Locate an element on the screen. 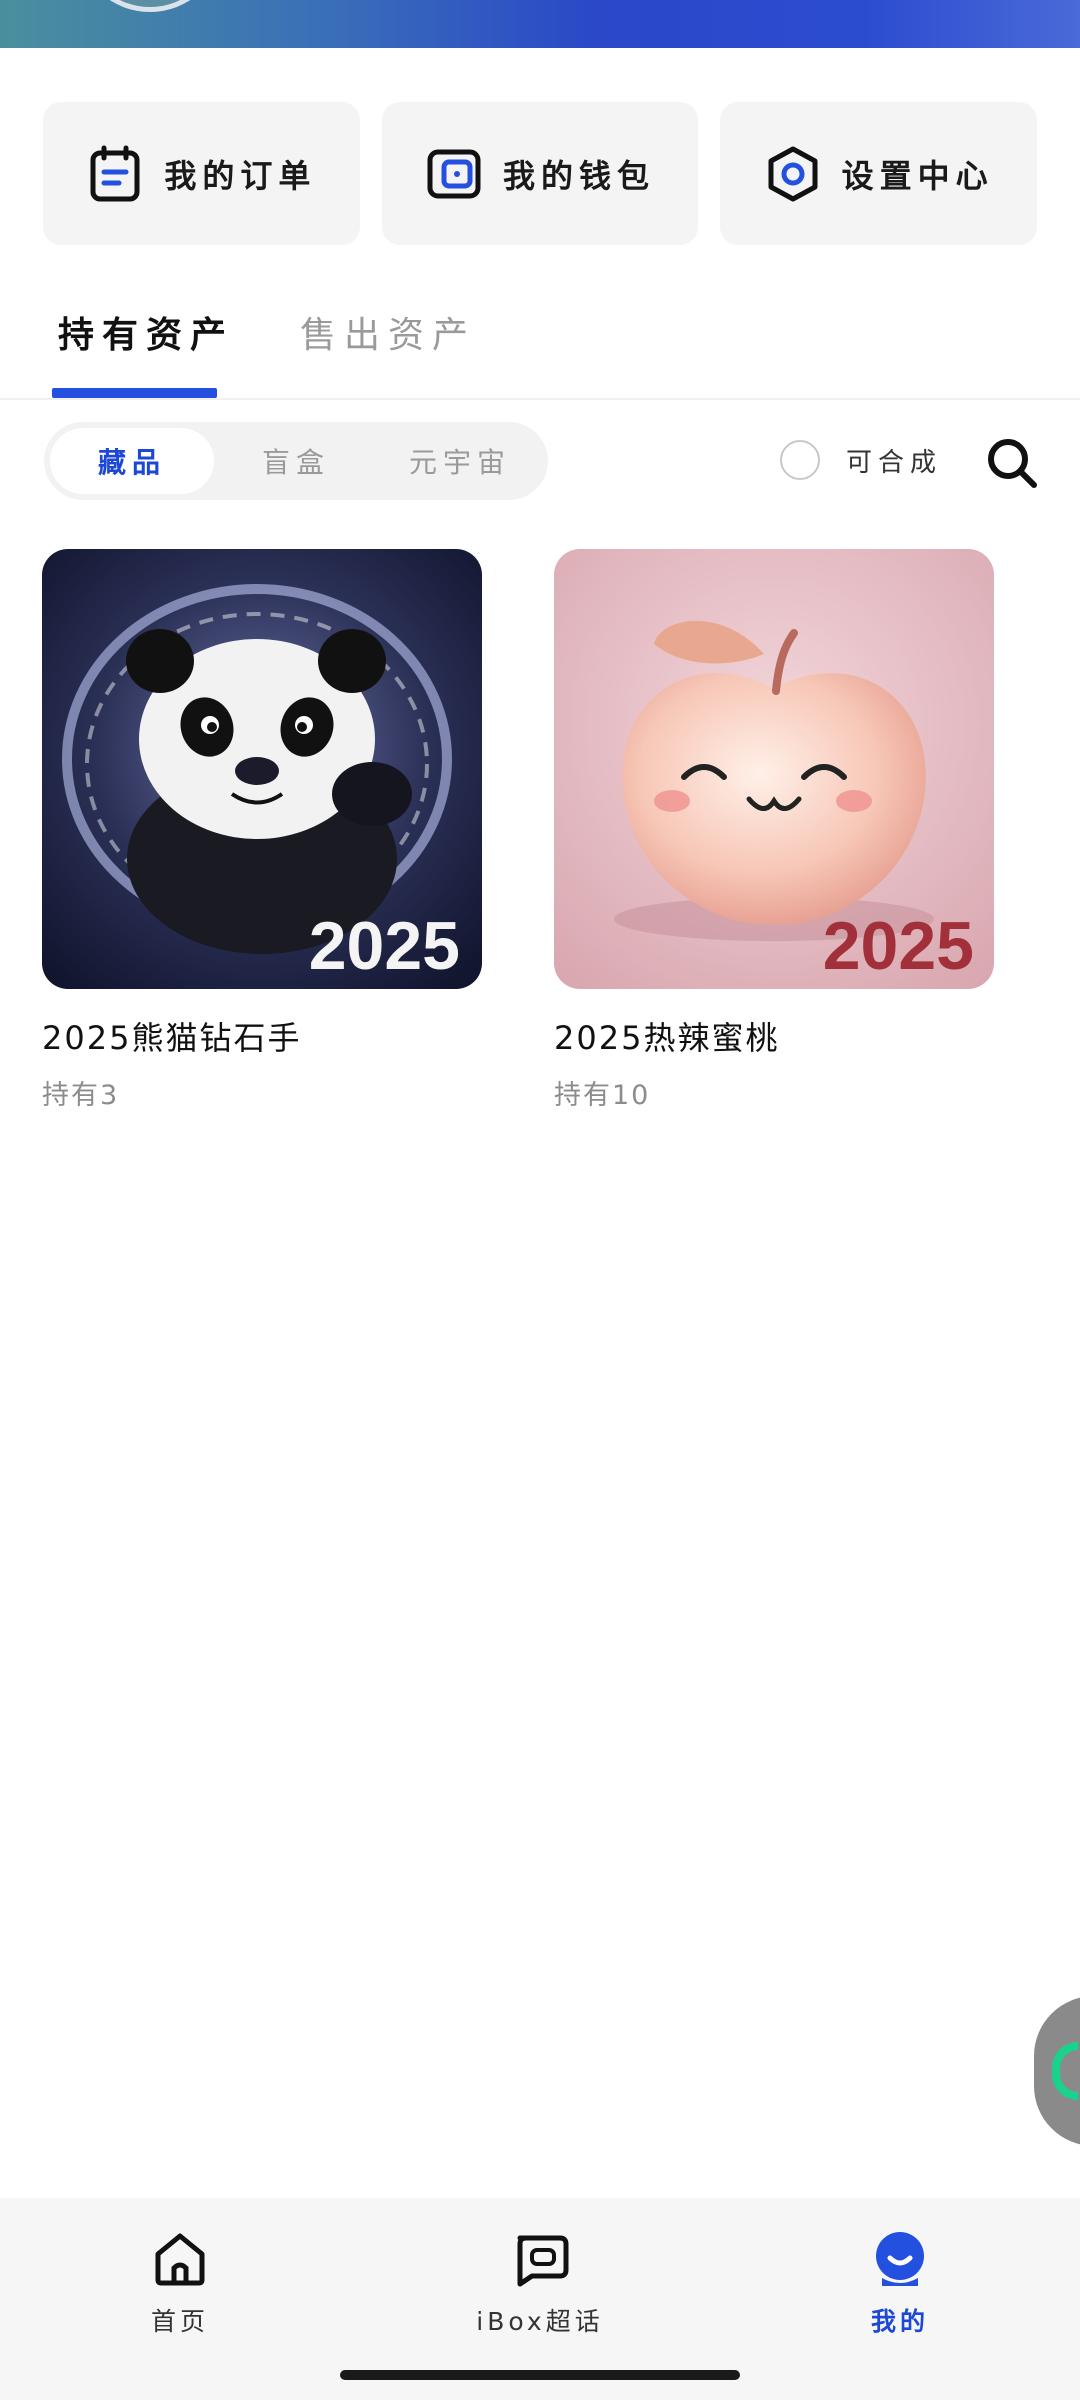  home-icon is located at coordinates (180, 2259).